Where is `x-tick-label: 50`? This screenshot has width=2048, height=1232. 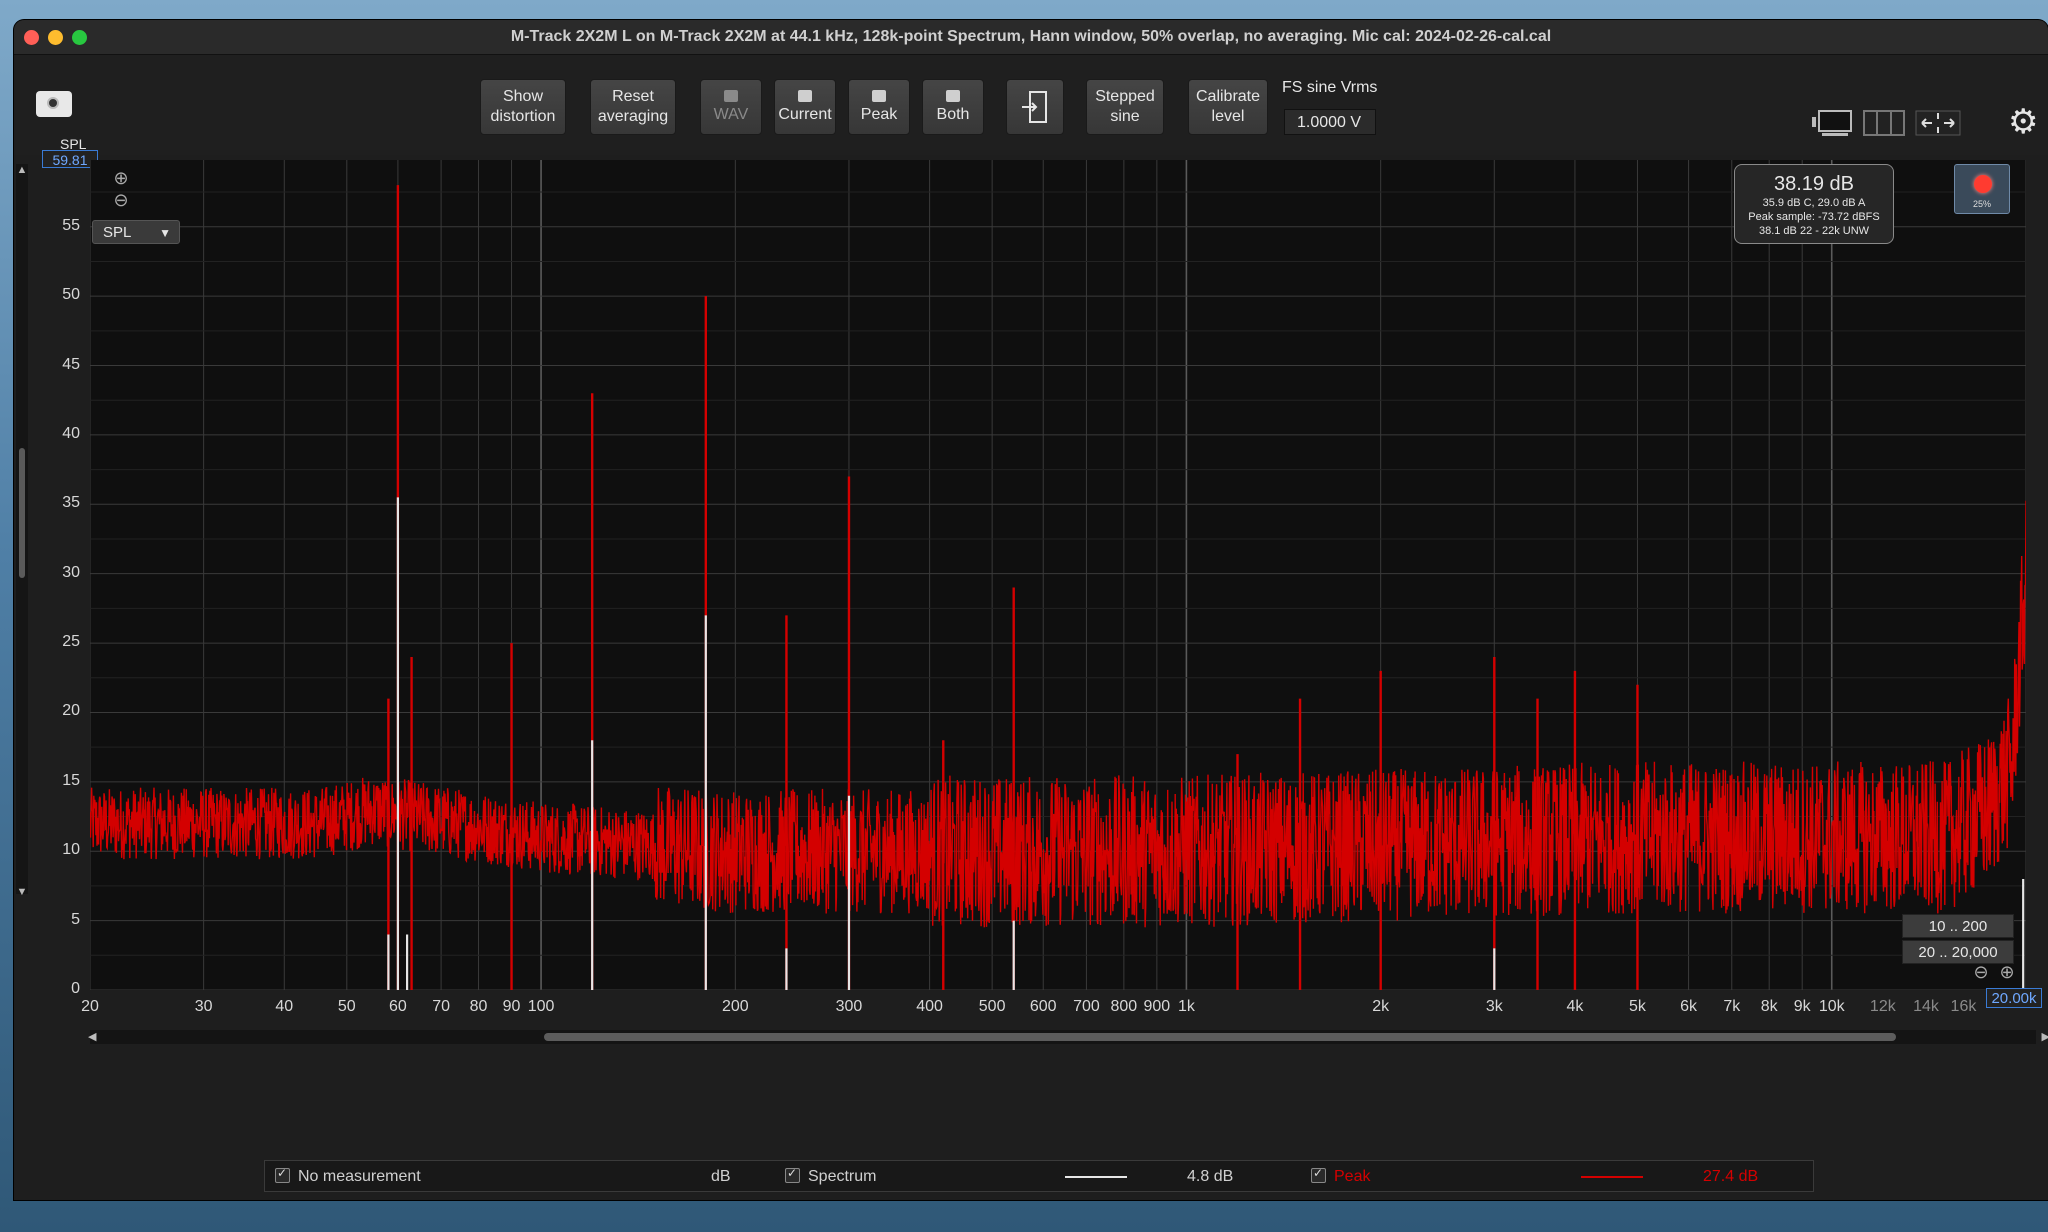 x-tick-label: 50 is located at coordinates (346, 1006).